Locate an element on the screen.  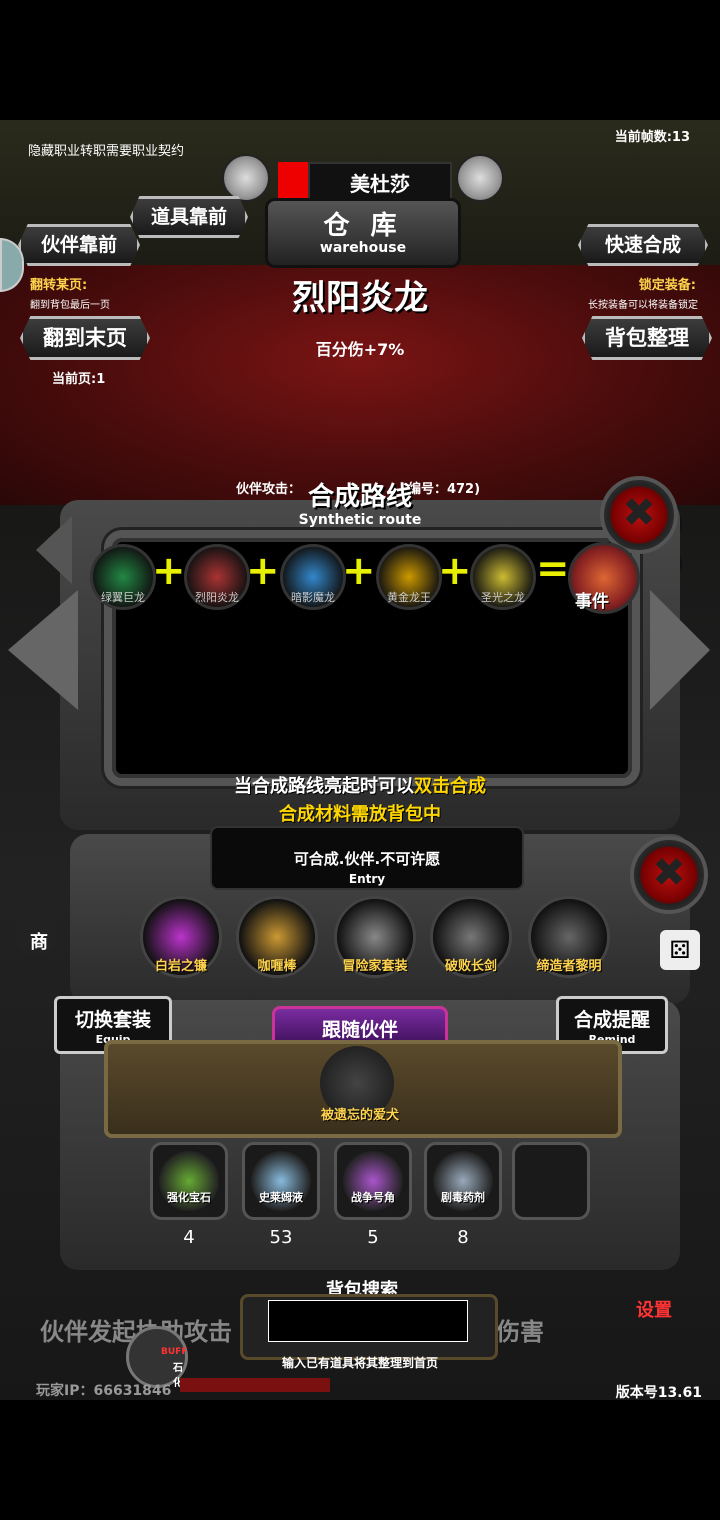
shop-side-button: 商 is located at coordinates (36, 916).